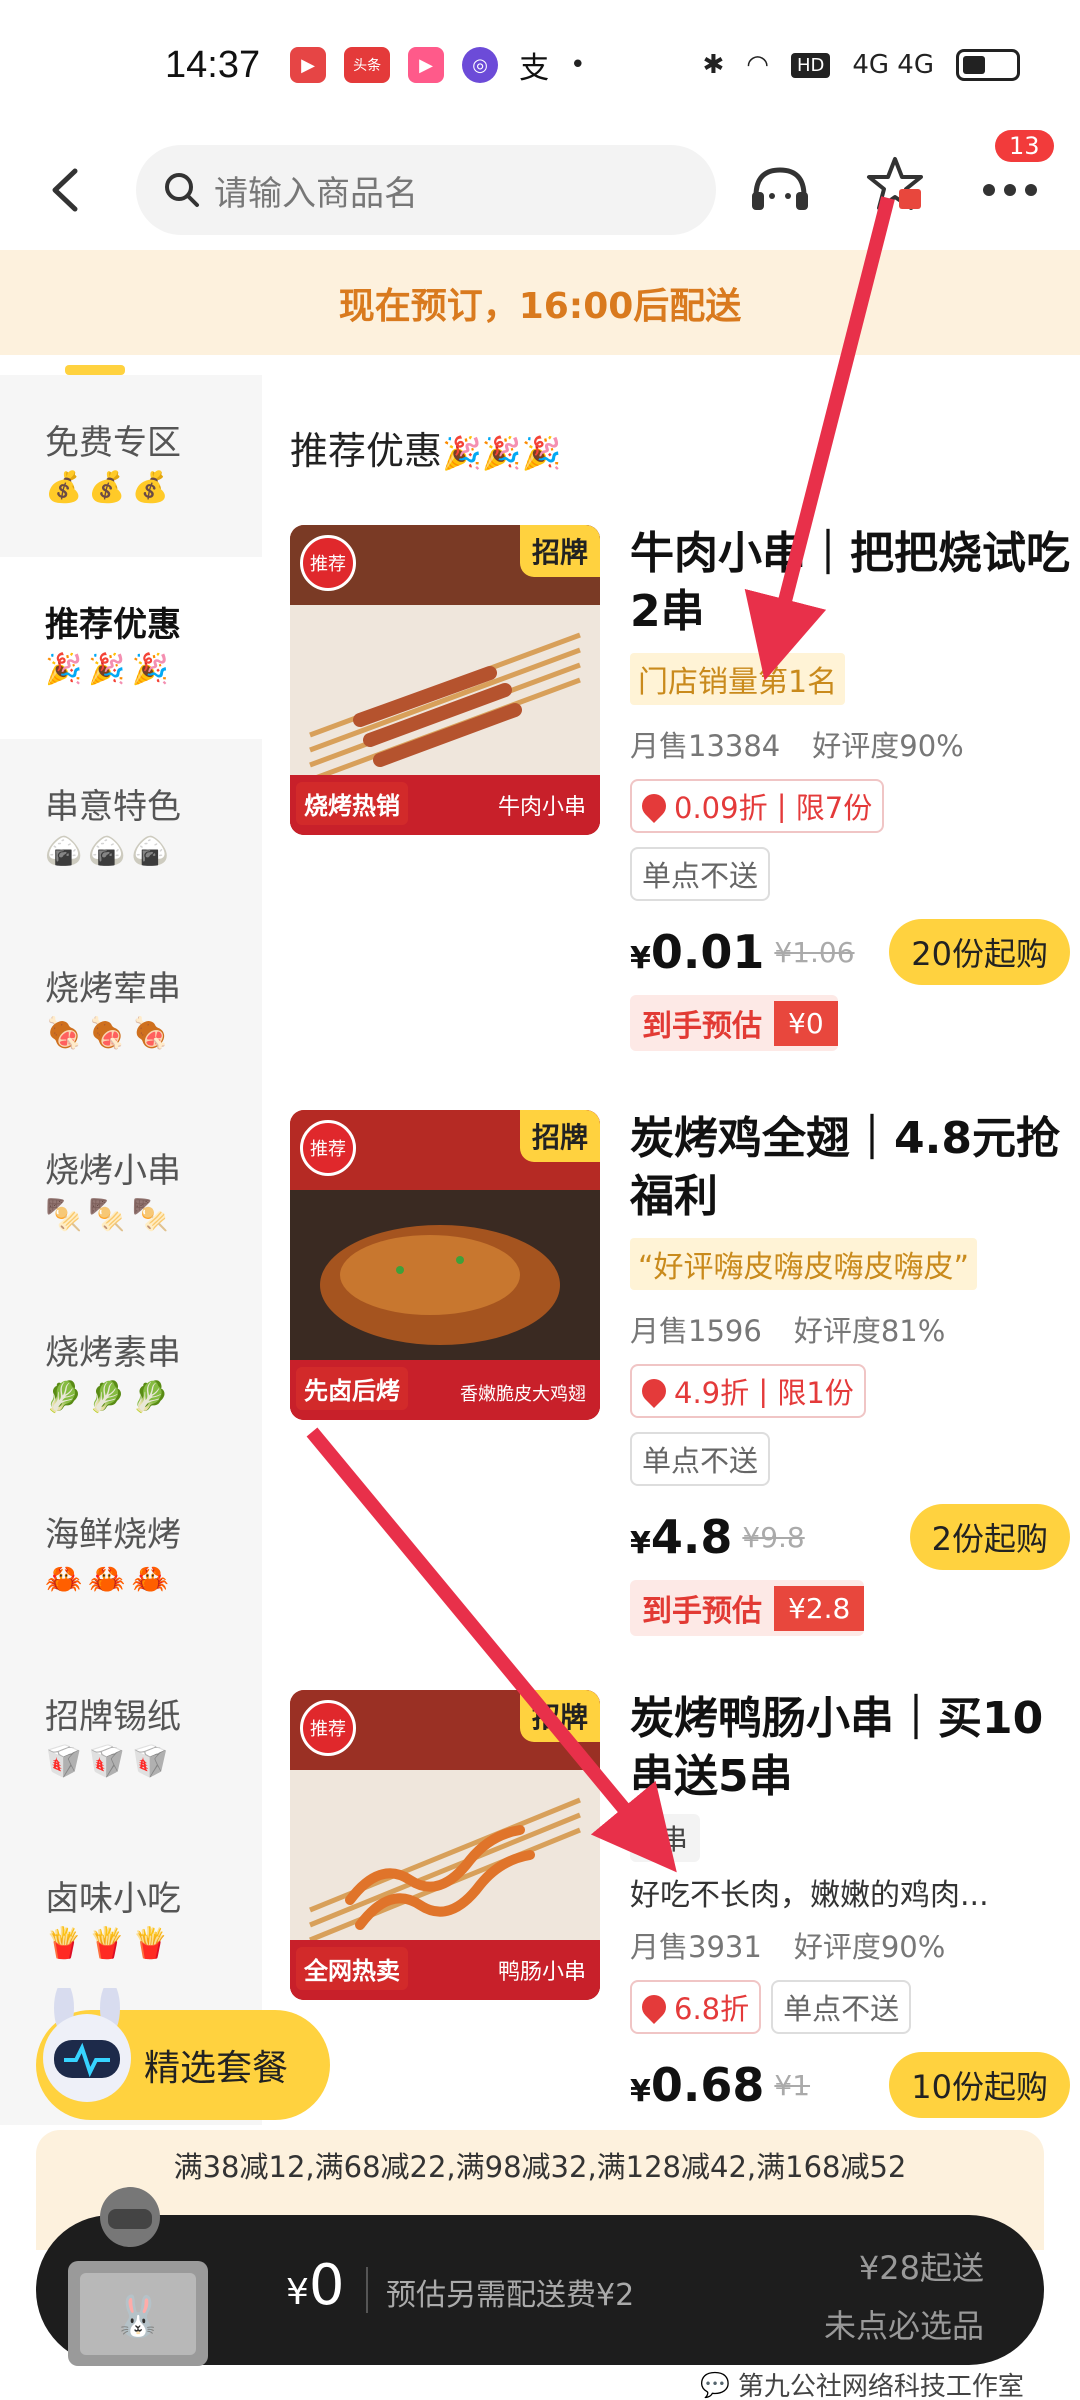 This screenshot has height=2400, width=1080. I want to click on sidebar-item-label: 烧烤小串, so click(113, 1171).